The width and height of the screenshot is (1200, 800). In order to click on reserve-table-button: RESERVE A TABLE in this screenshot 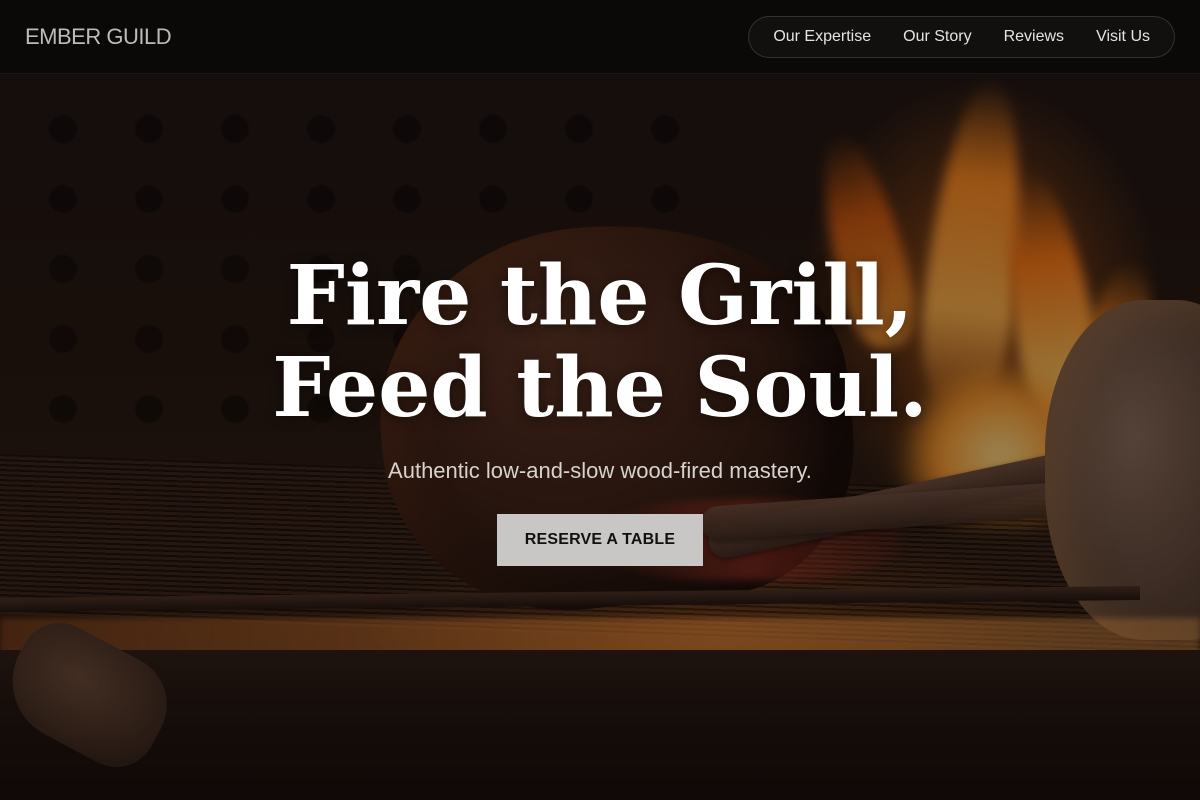, I will do `click(600, 540)`.